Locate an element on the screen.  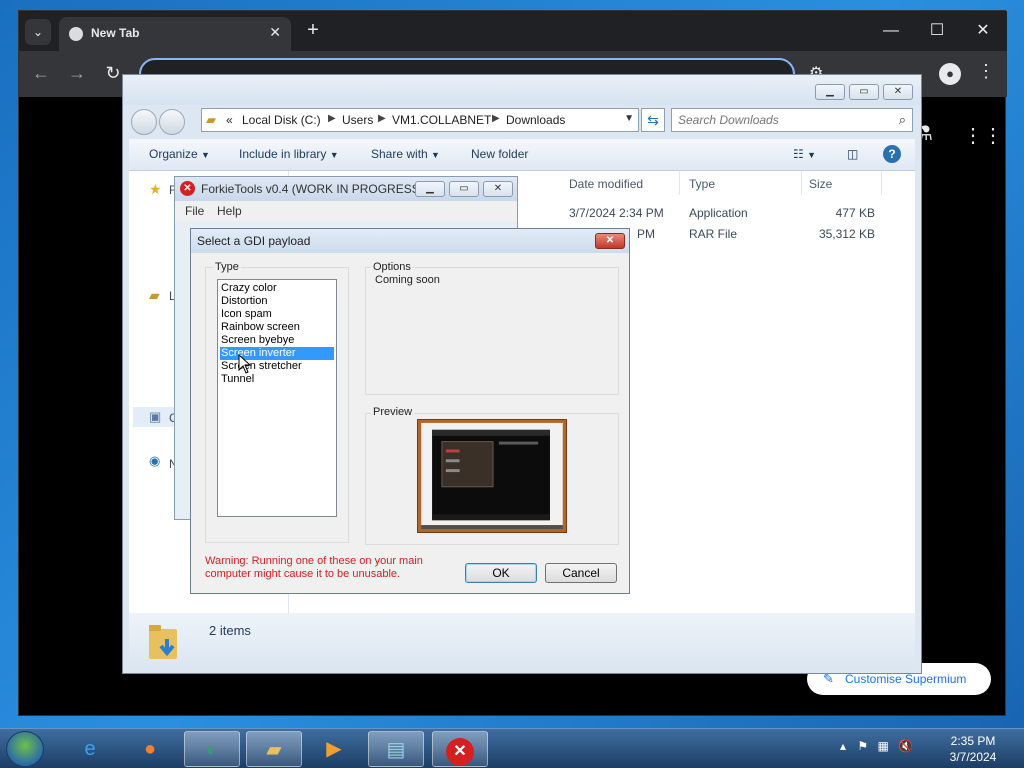
flag-icon: ⚑ is located at coordinates (862, 746).